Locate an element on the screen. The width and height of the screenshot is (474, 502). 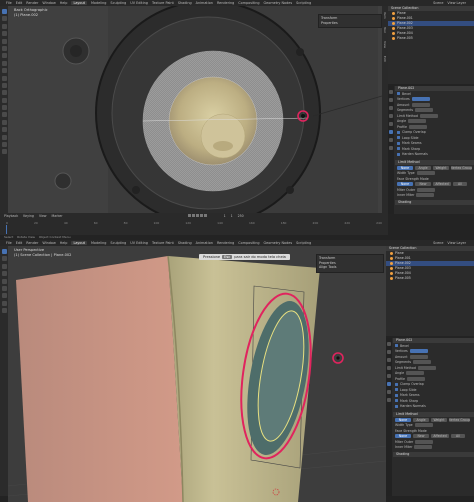
menu-edit: Edit is located at coordinates (19, 3).